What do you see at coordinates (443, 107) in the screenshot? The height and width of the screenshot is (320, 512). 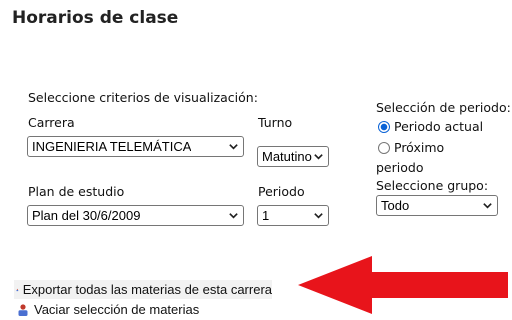 I see `period-selection-heading: Selección de periodo:` at bounding box center [443, 107].